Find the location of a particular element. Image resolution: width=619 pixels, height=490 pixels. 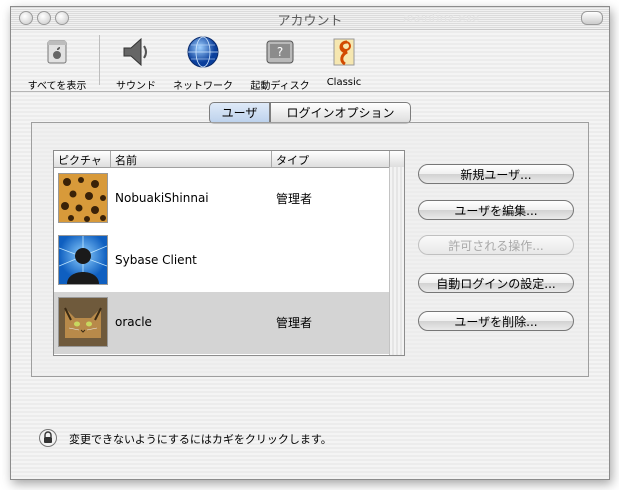

user-name: oracle is located at coordinates (133, 322).